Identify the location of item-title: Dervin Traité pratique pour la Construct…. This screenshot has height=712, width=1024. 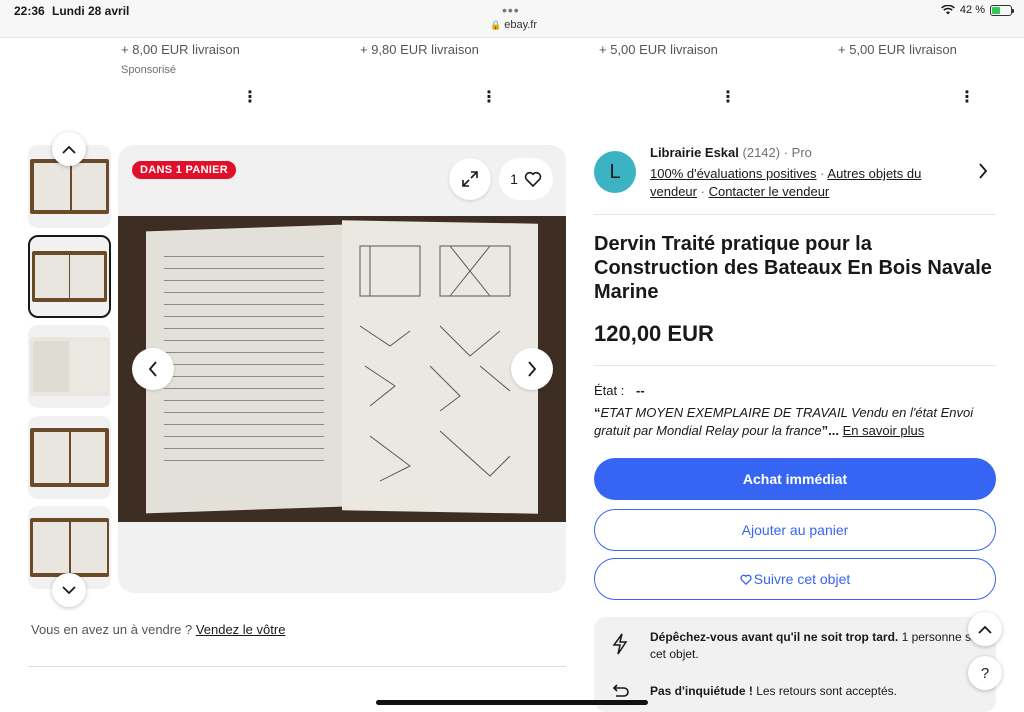
(793, 268).